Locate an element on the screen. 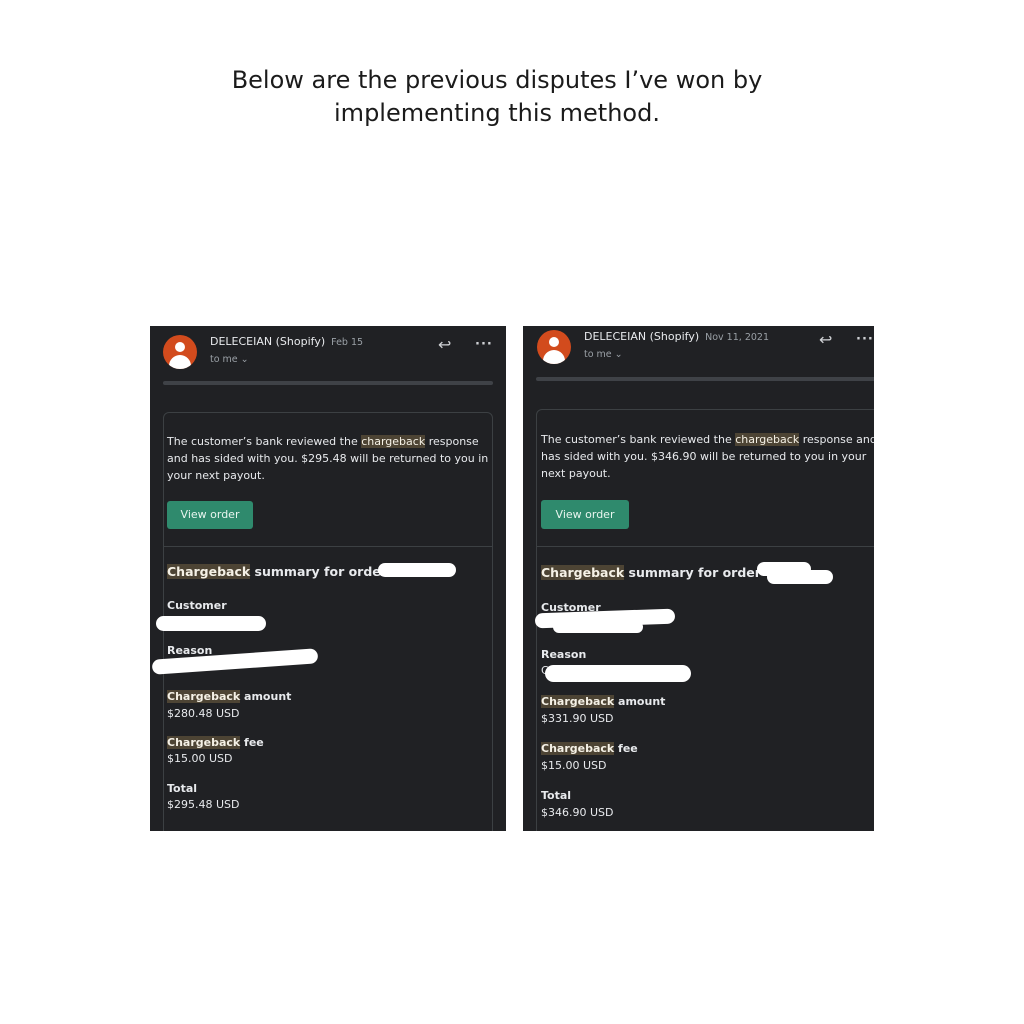 This screenshot has height=1024, width=1024. total-value: $346.90 USD is located at coordinates (577, 812).